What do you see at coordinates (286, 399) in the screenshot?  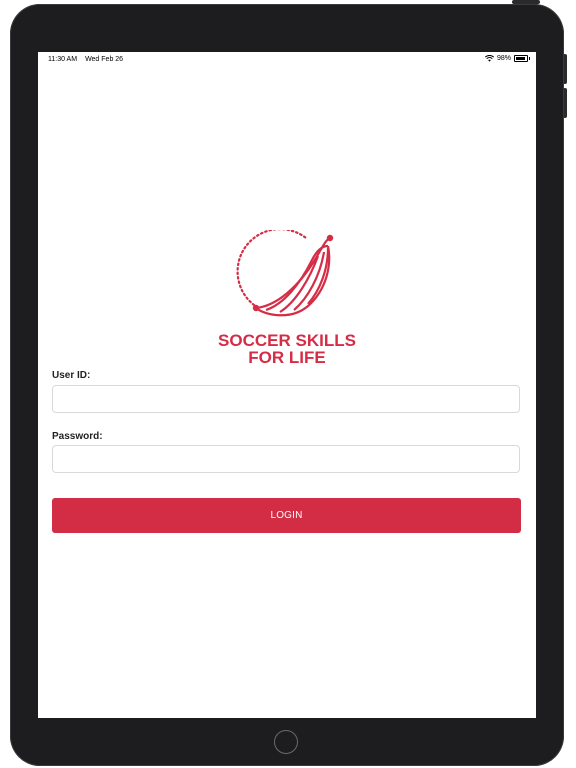 I see `user-id-input` at bounding box center [286, 399].